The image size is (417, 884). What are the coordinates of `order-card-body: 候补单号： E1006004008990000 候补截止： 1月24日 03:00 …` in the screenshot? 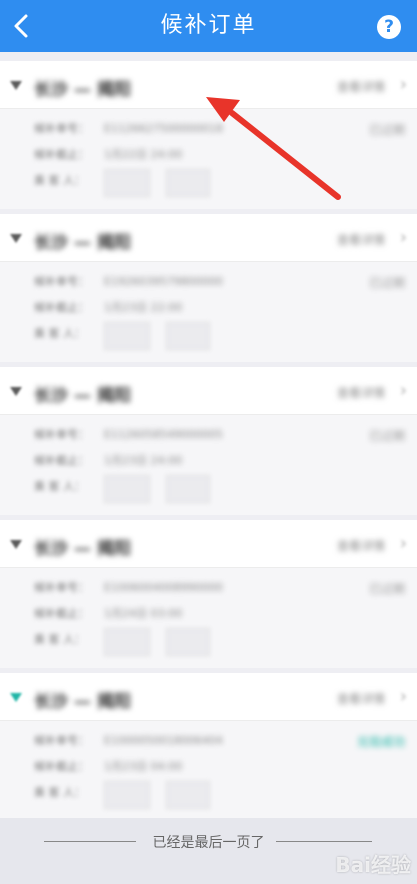 It's located at (208, 618).